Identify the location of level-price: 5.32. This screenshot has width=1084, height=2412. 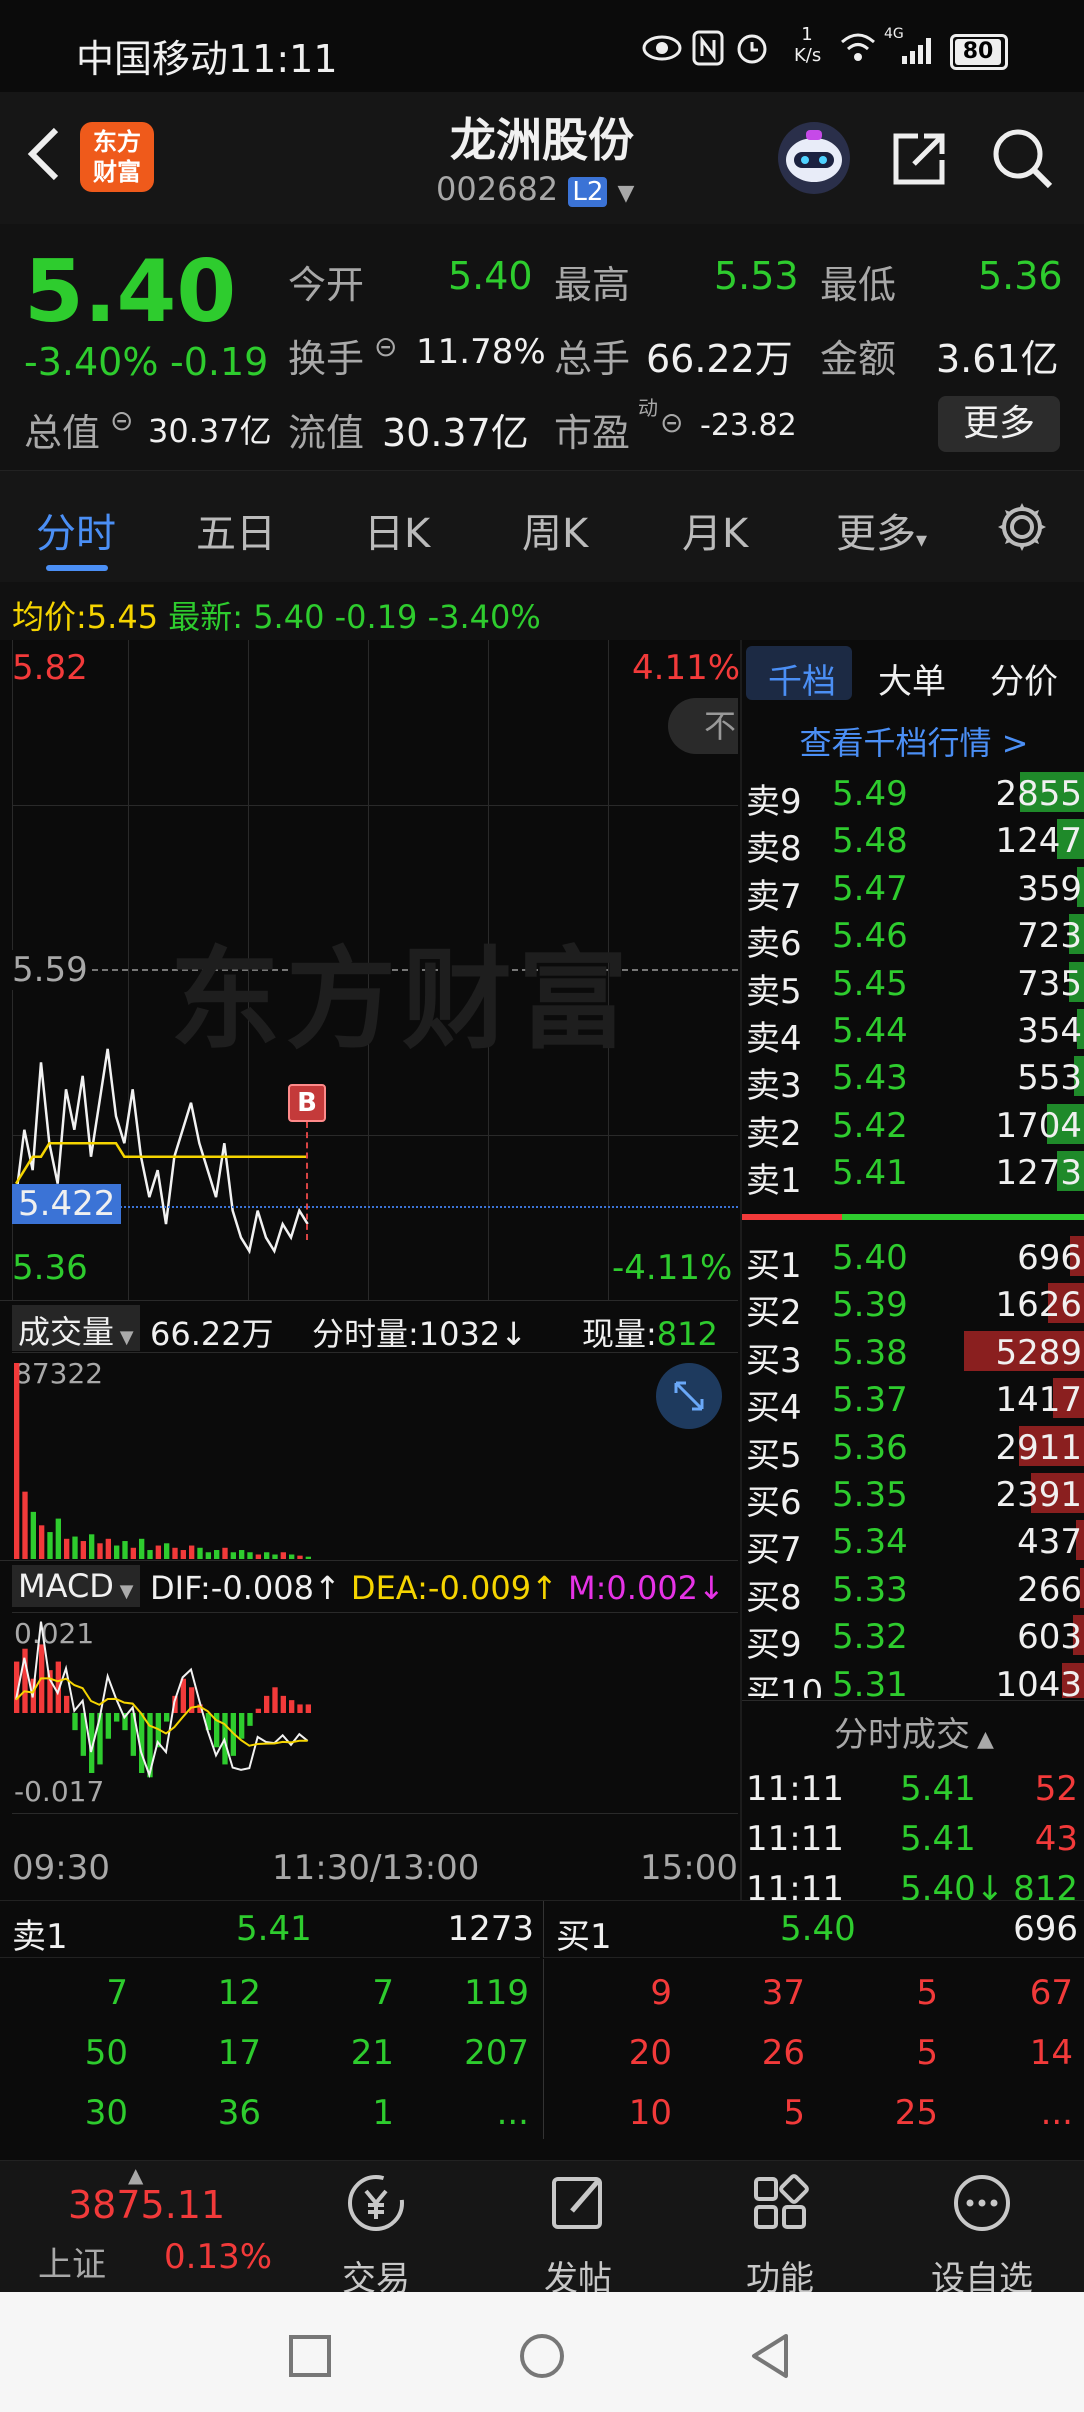
(870, 1637).